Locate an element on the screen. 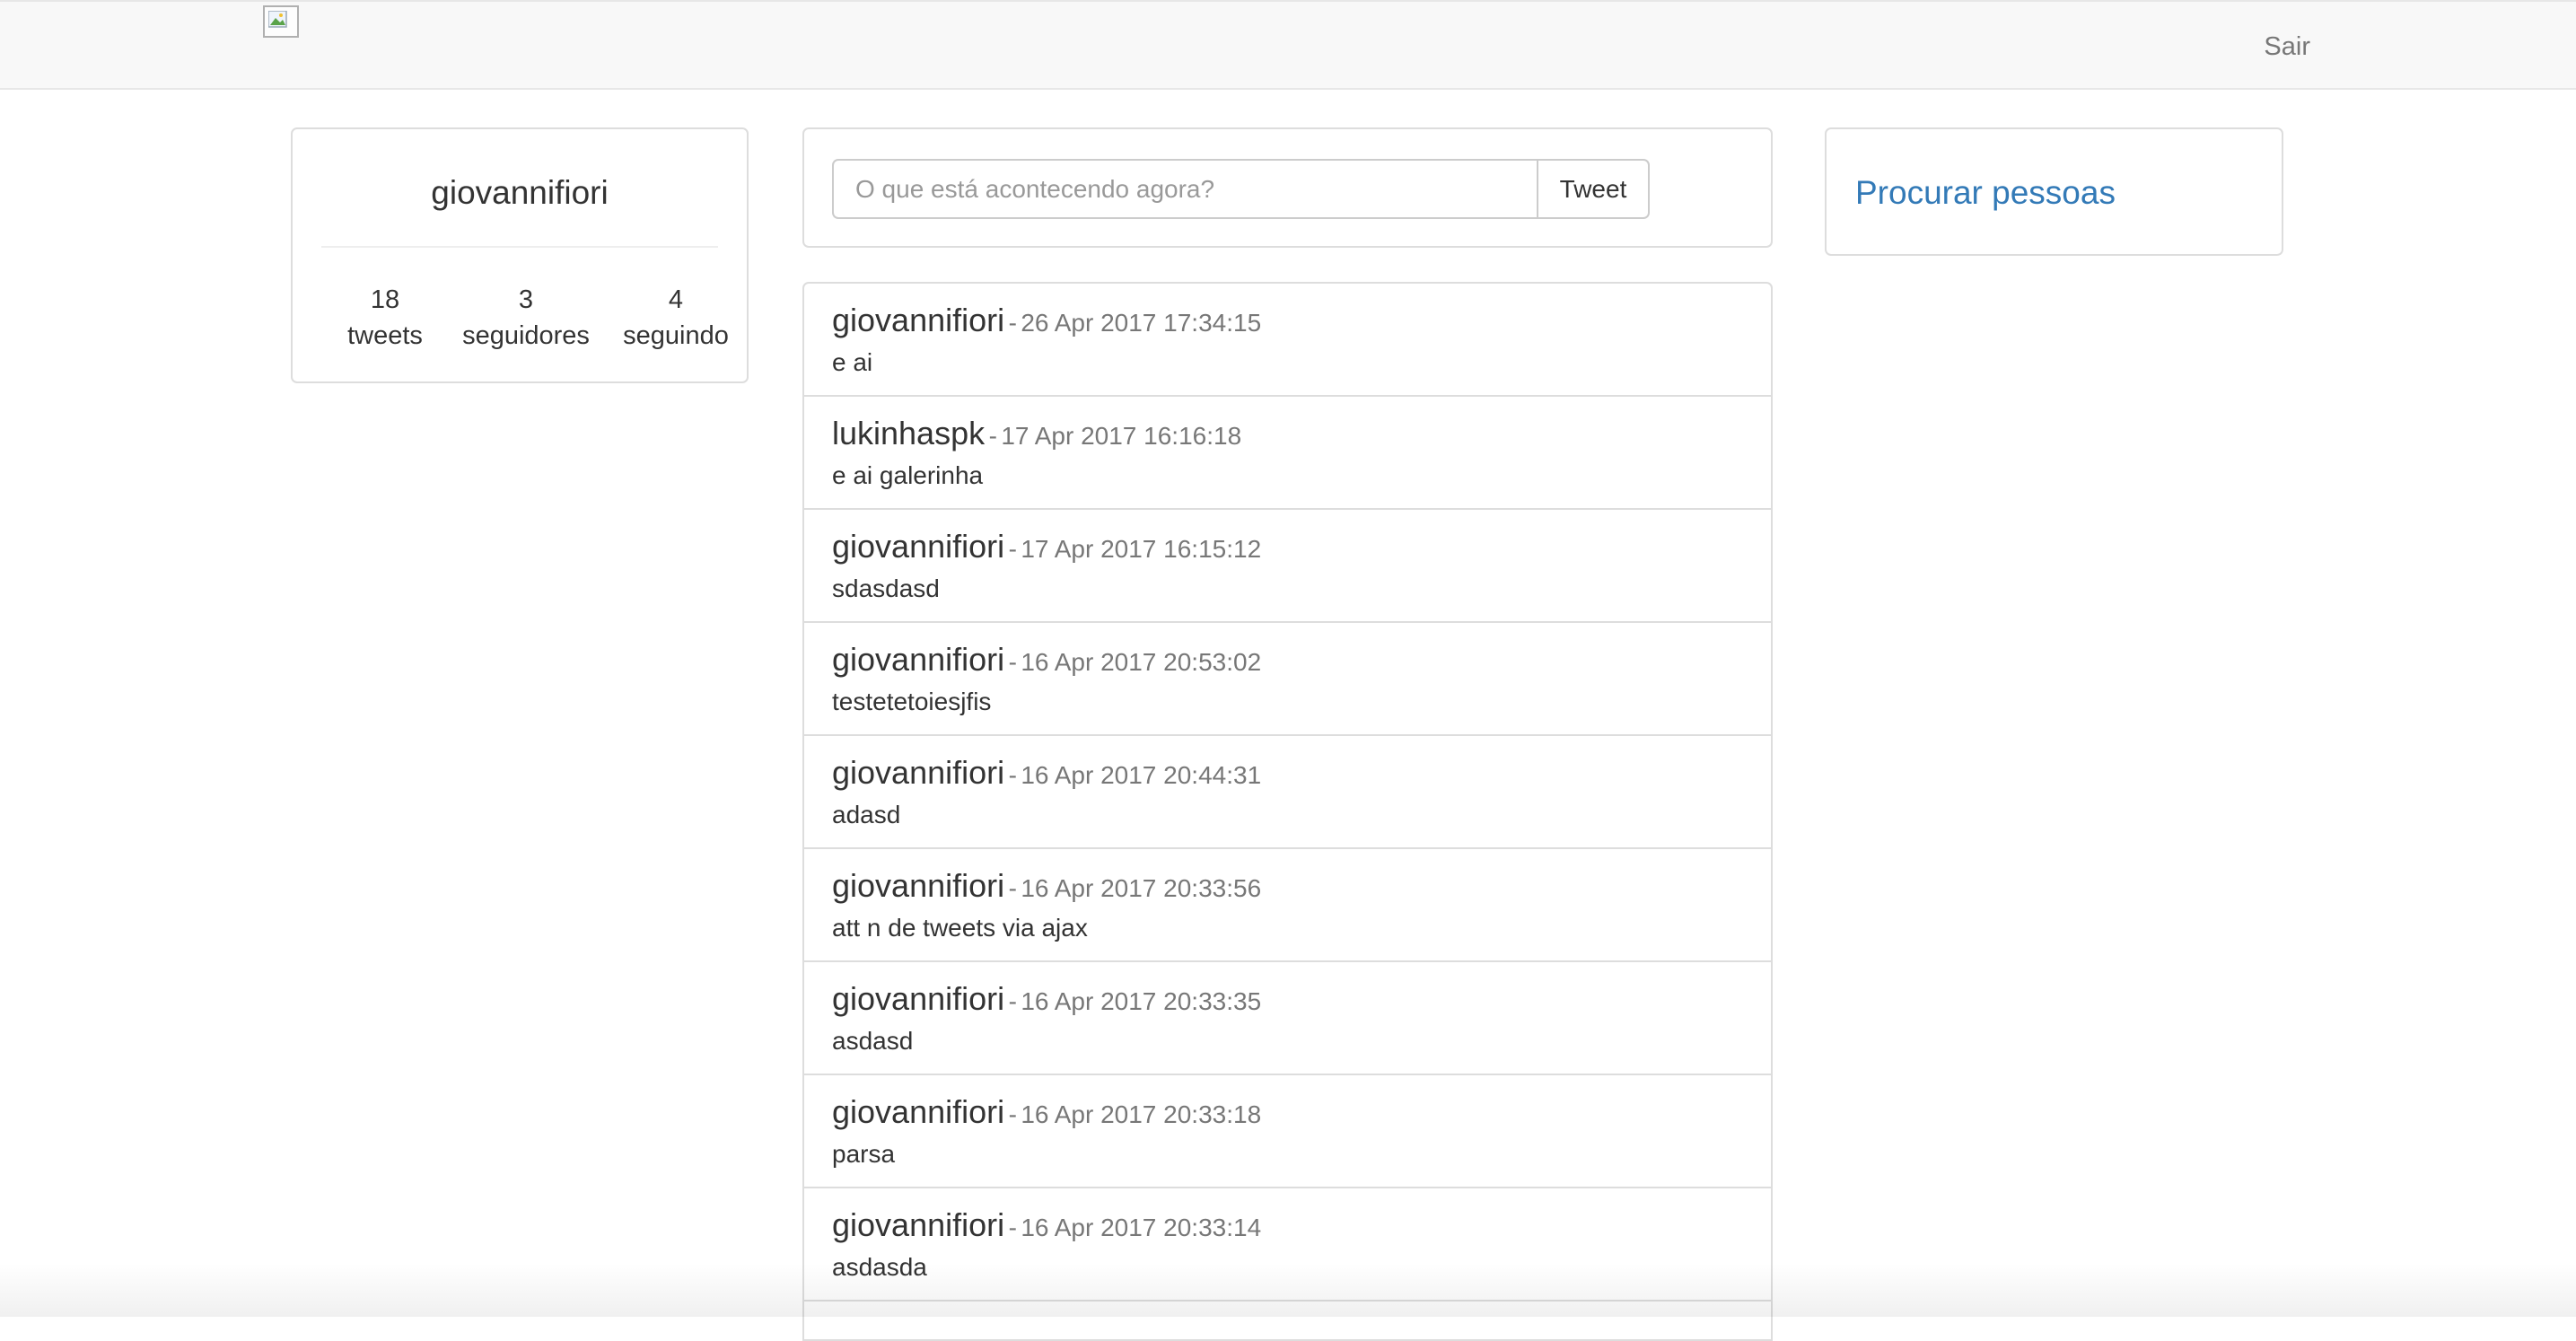 This screenshot has width=2576, height=1341. tweet-date: 16 Apr 2017 20:44:31 is located at coordinates (1141, 775).